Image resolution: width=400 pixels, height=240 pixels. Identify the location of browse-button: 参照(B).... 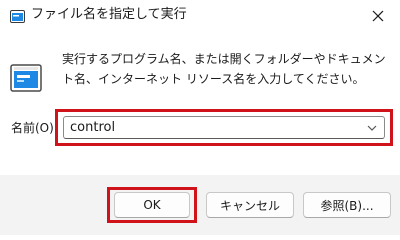
(347, 205).